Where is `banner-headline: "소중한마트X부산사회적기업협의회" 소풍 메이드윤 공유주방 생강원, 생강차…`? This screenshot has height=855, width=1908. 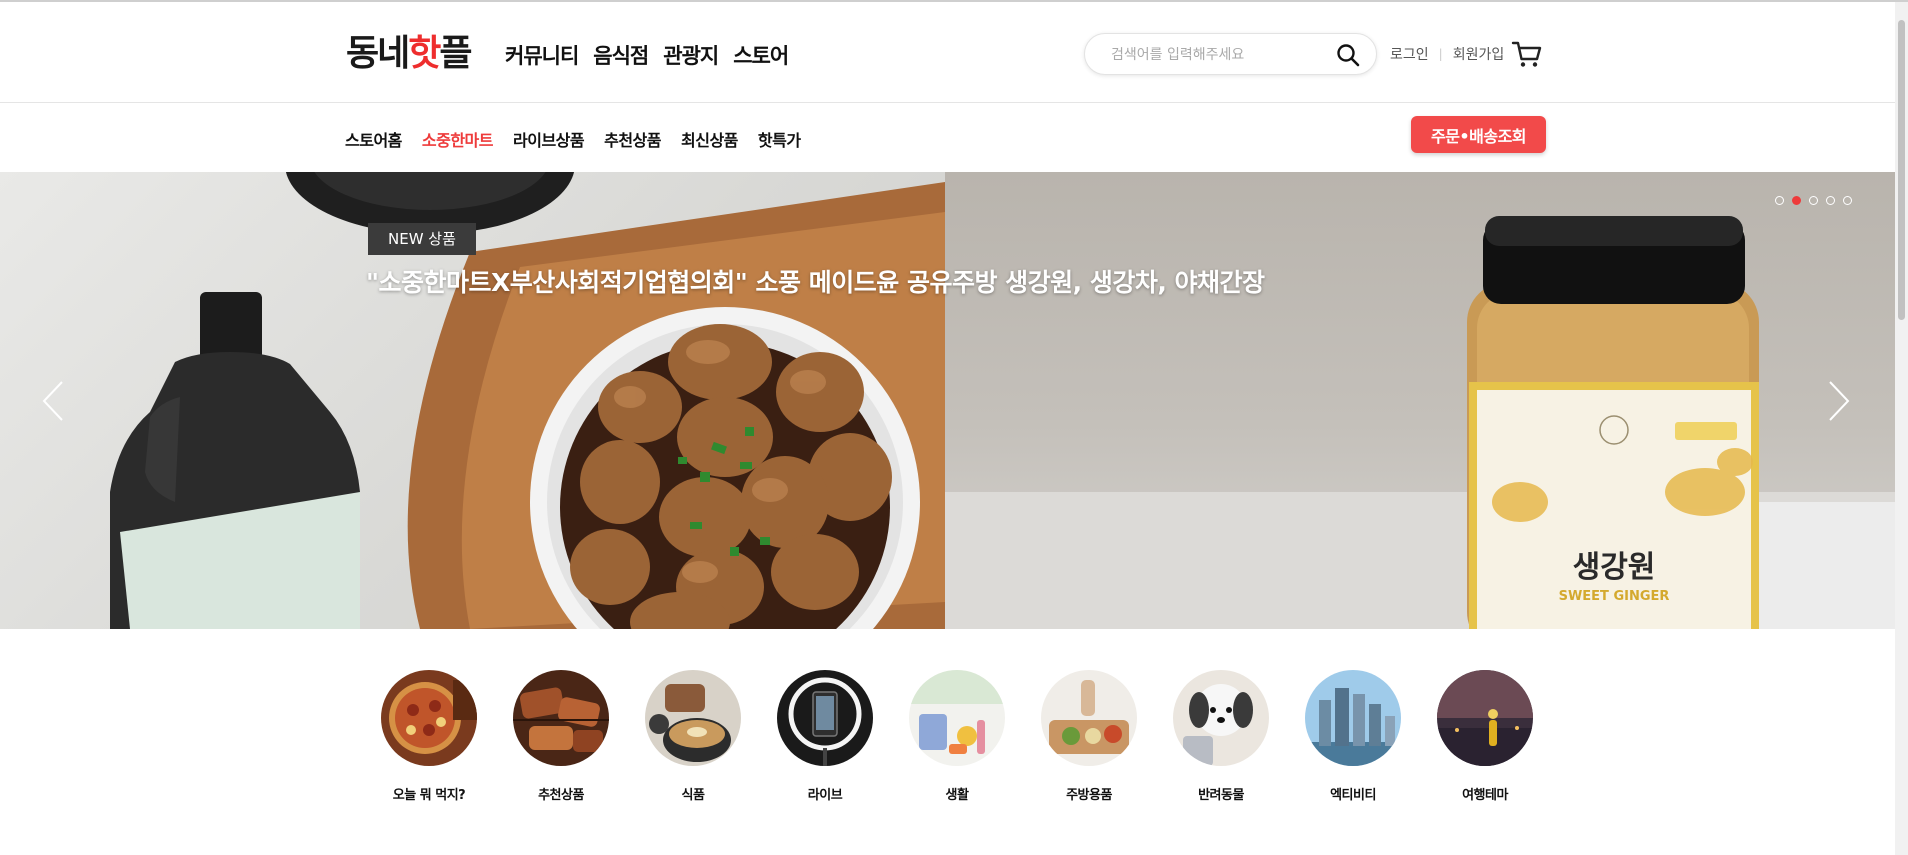
banner-headline: "소중한마트X부산사회적기업협의회" 소풍 메이드윤 공유주방 생강원, 생강차… is located at coordinates (815, 281).